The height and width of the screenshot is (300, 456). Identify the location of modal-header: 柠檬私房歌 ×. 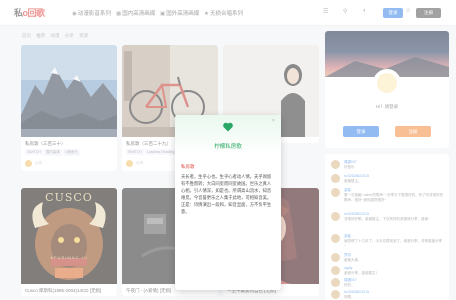
(228, 135).